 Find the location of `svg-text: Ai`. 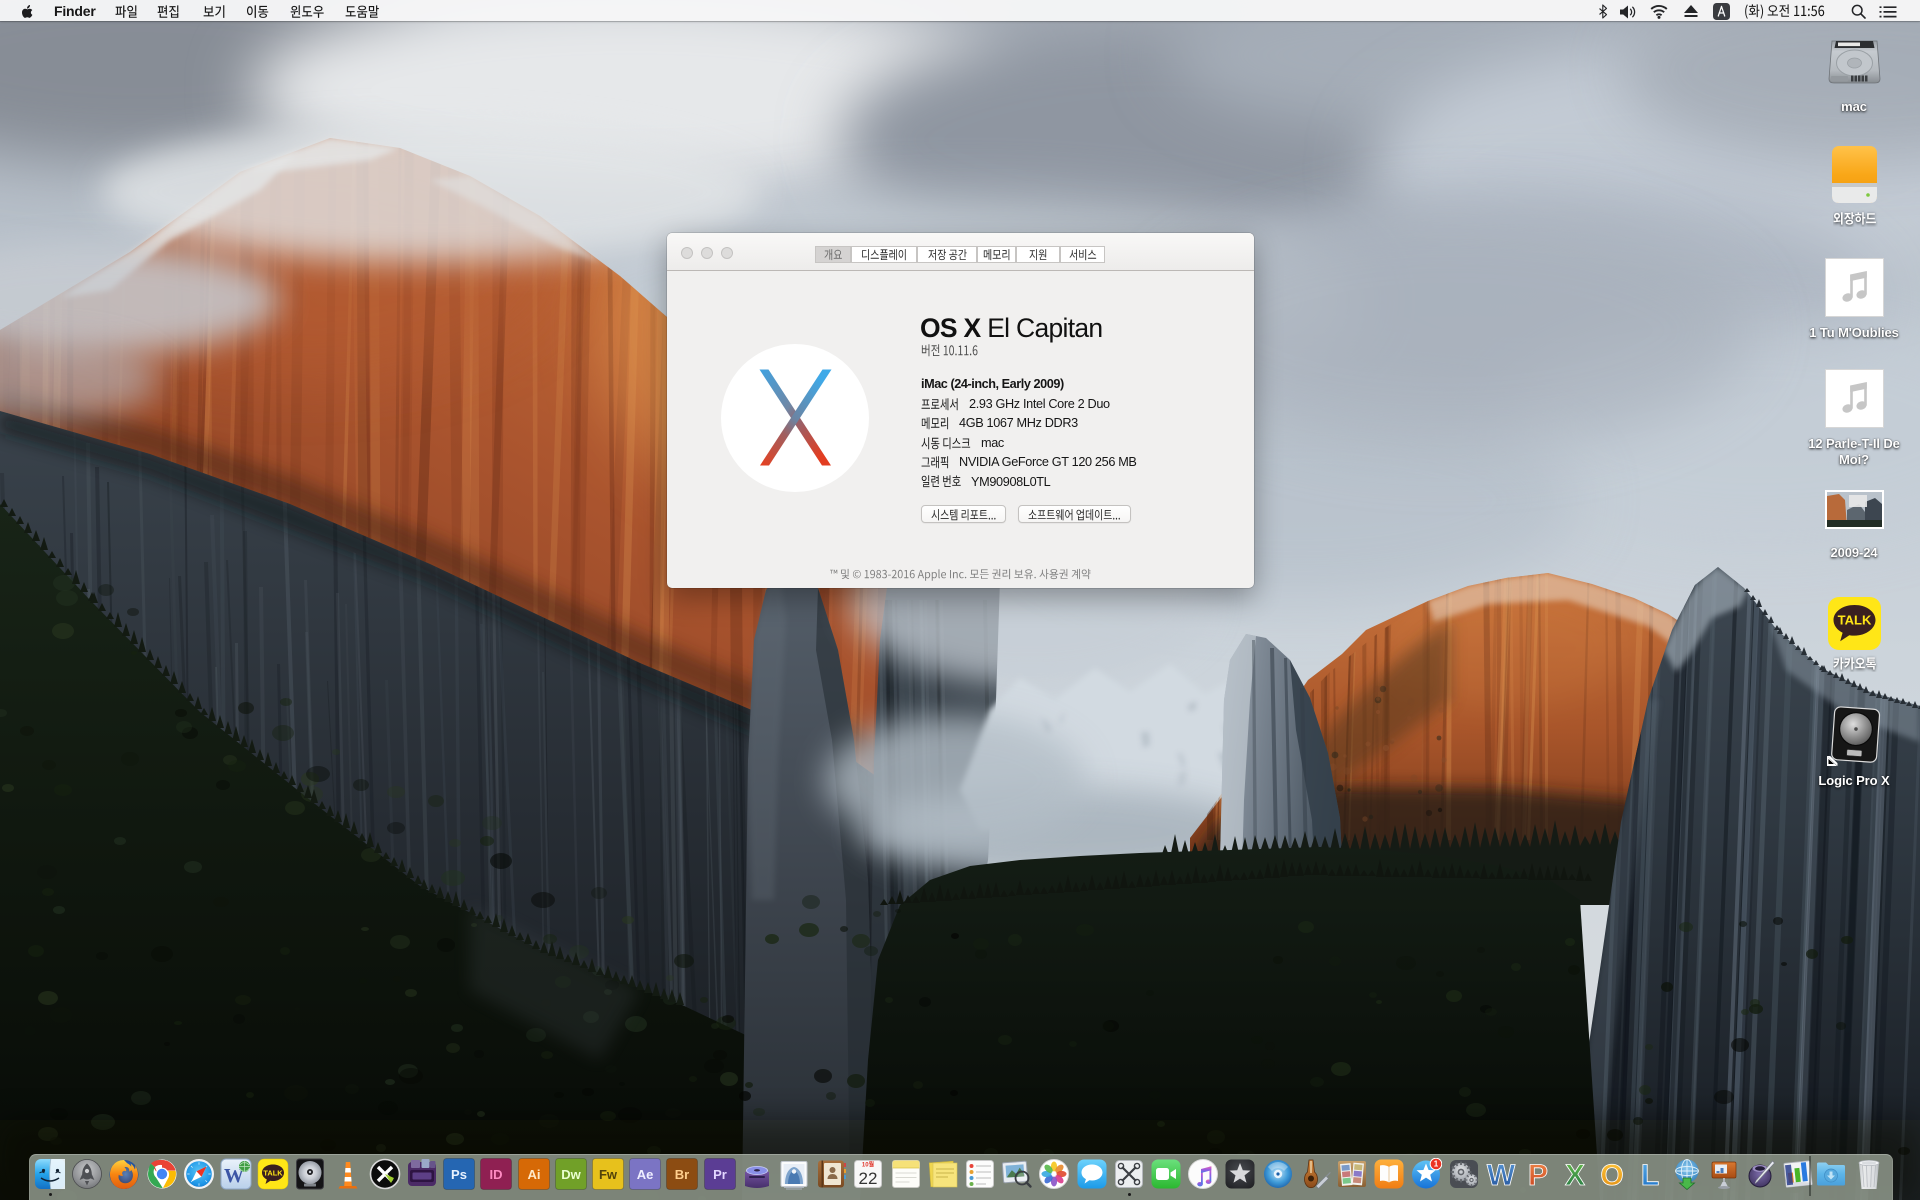

svg-text: Ai is located at coordinates (533, 1174).